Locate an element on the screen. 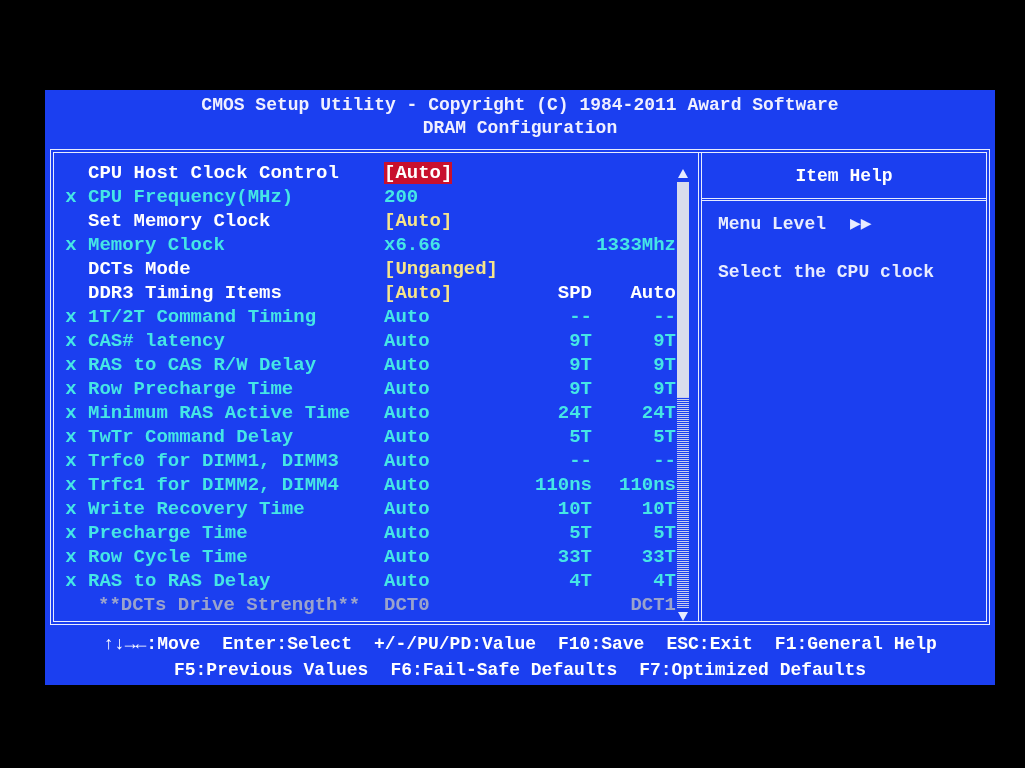 Image resolution: width=1025 pixels, height=768 pixels. setting-value: DCT0 is located at coordinates (407, 605).